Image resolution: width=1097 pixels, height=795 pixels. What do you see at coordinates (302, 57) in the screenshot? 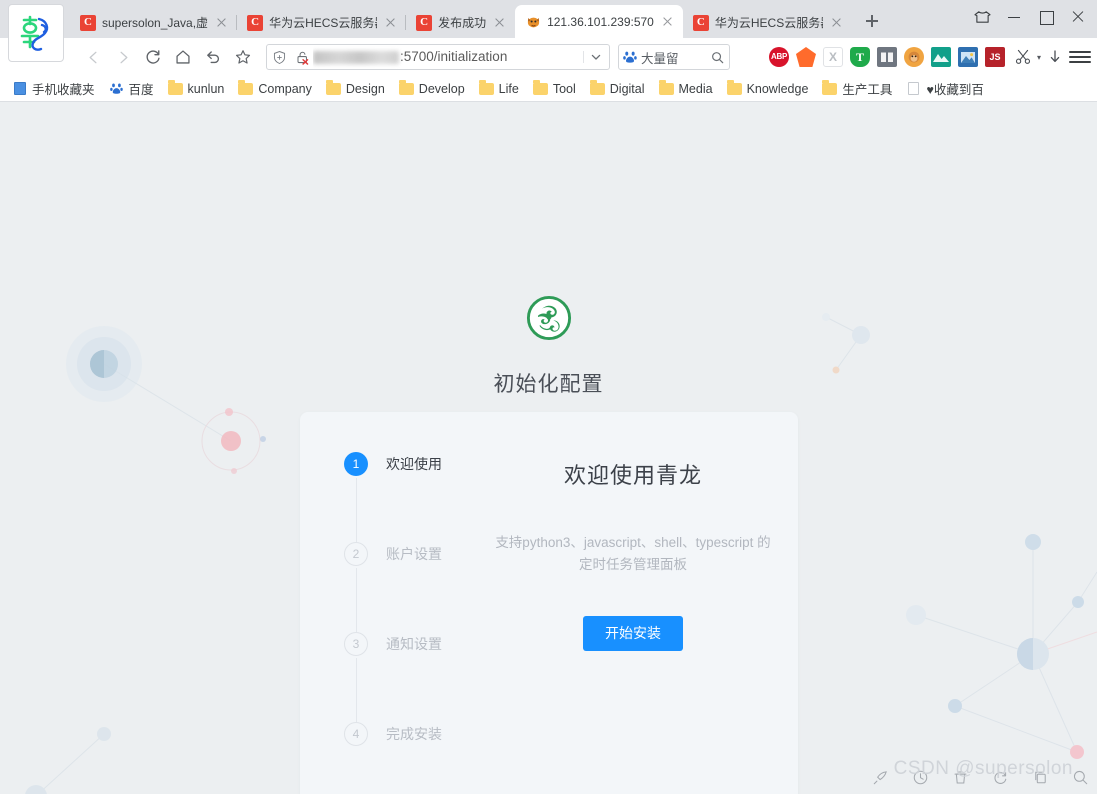
I see `lock-broken-icon` at bounding box center [302, 57].